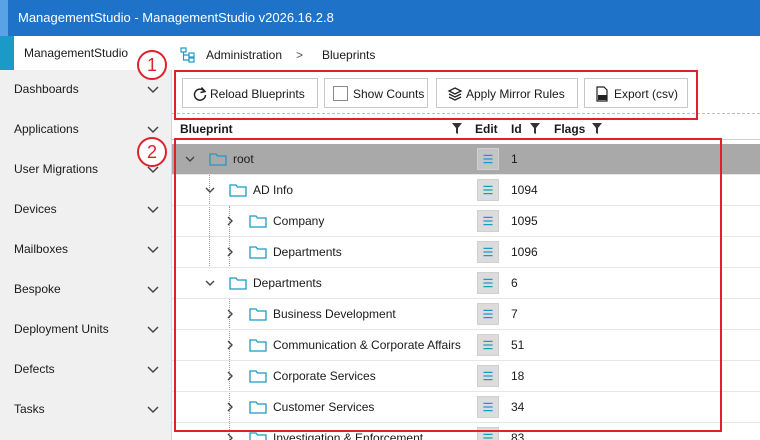 The image size is (760, 440). What do you see at coordinates (35, 209) in the screenshot?
I see `sidebar-item-label: Devices` at bounding box center [35, 209].